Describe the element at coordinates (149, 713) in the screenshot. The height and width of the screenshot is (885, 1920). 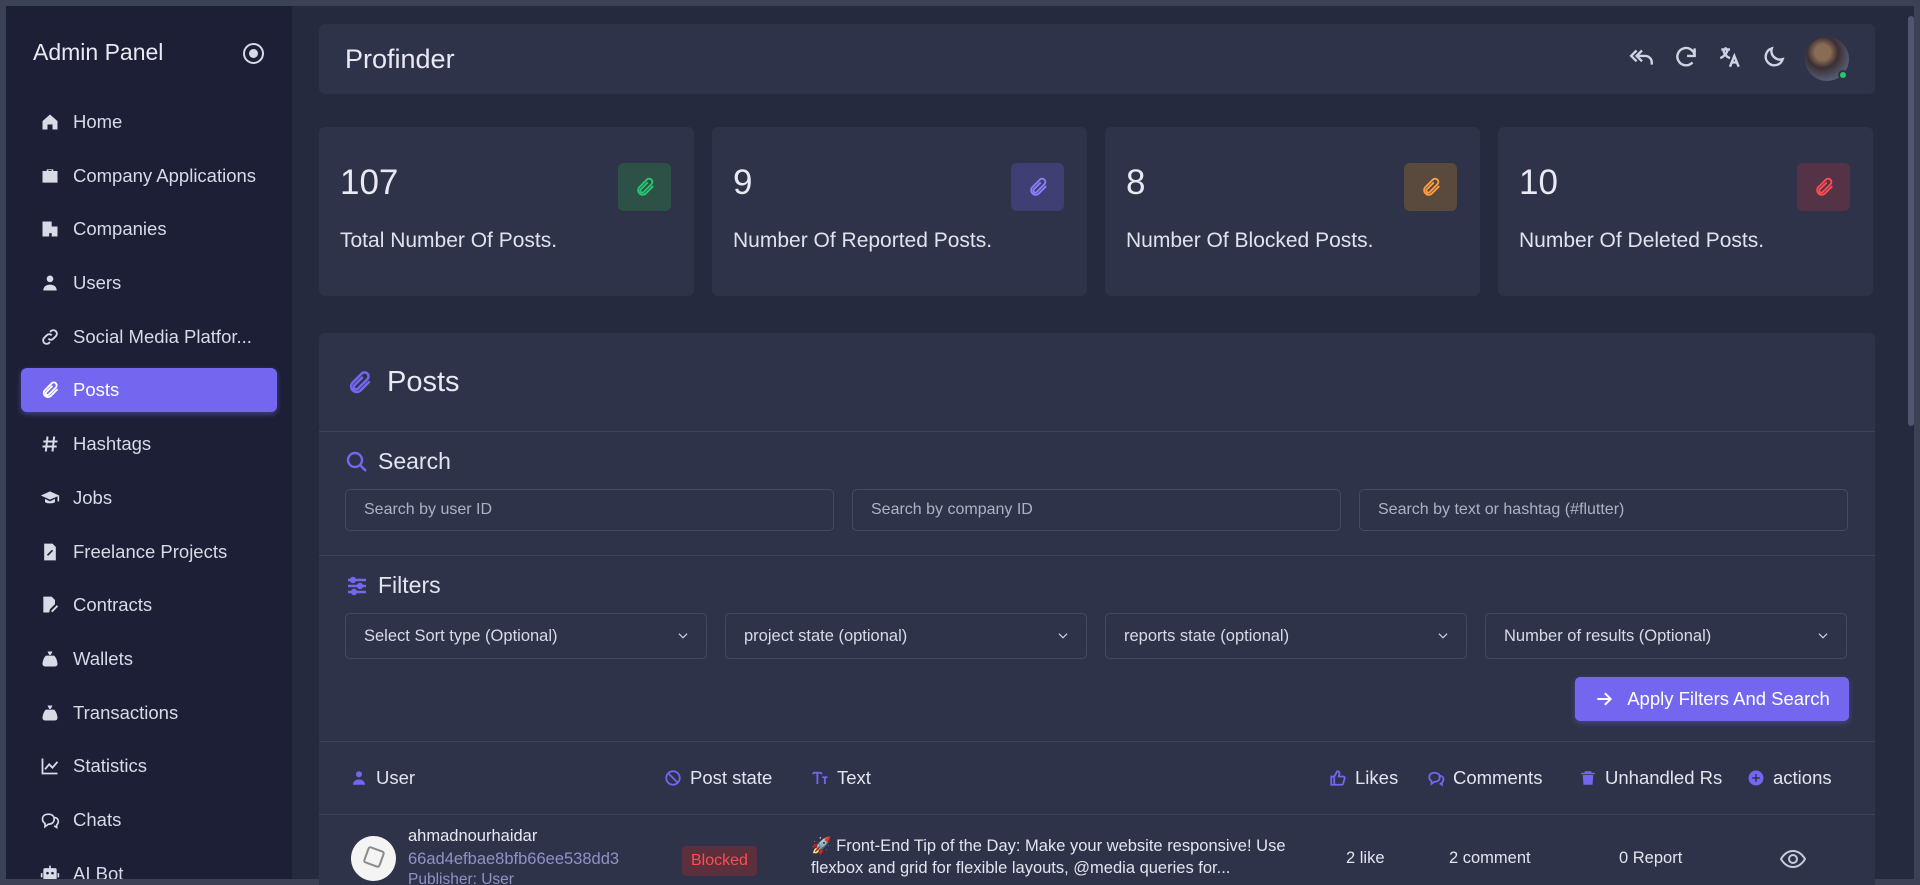
I see `sidebar-item-transactions: Transactions` at that location.